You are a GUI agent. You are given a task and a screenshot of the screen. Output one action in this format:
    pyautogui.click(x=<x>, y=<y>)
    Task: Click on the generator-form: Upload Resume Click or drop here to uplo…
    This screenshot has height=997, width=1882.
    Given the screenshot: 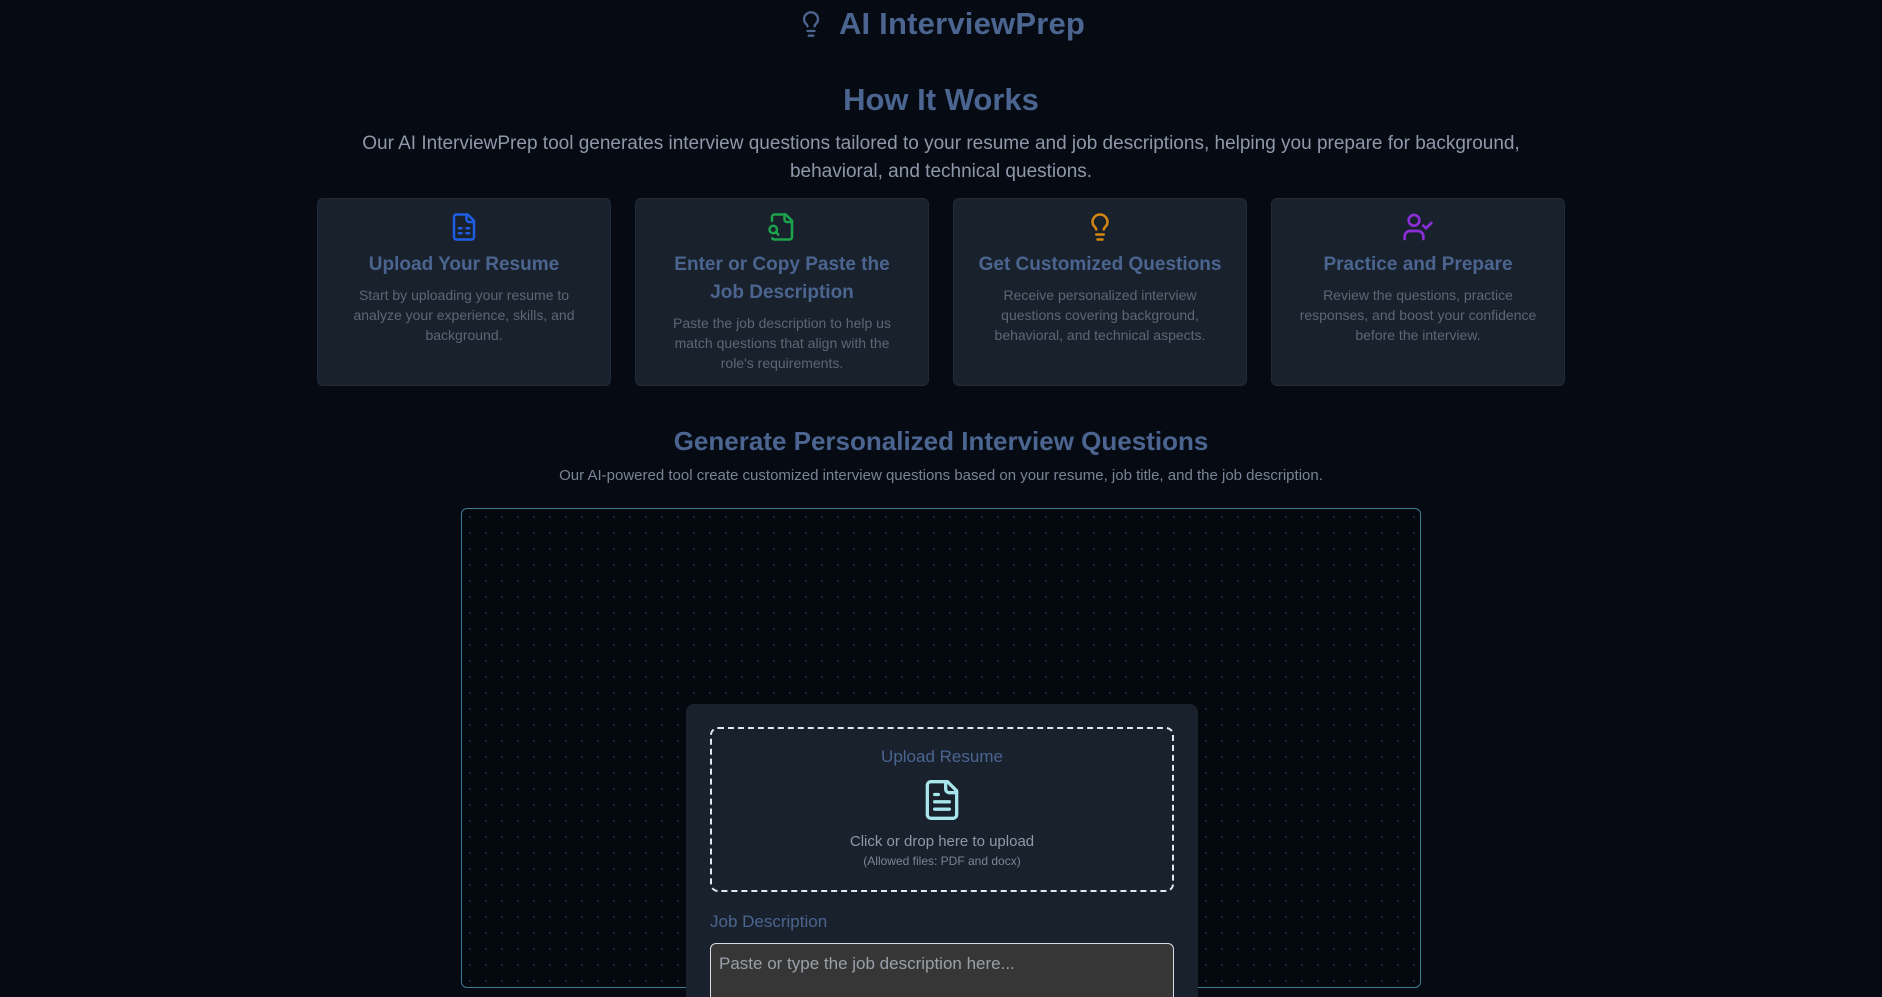 What is the action you would take?
    pyautogui.click(x=942, y=850)
    